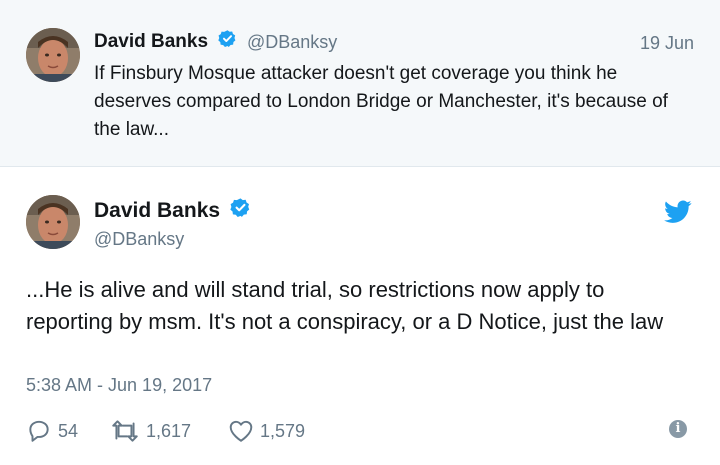 The height and width of the screenshot is (465, 720). What do you see at coordinates (678, 214) in the screenshot?
I see `twitter-bird-icon` at bounding box center [678, 214].